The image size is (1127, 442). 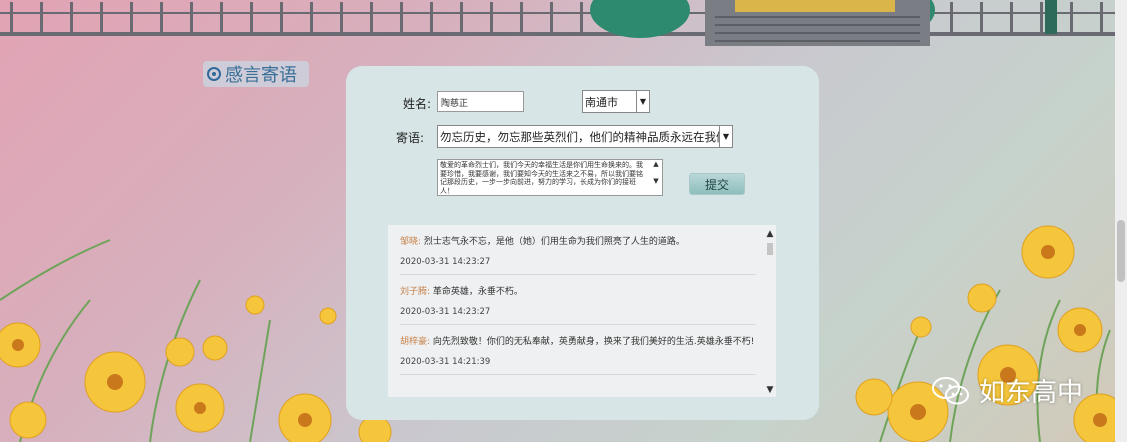 What do you see at coordinates (415, 292) in the screenshot?
I see `comment-author: 刘子腾:` at bounding box center [415, 292].